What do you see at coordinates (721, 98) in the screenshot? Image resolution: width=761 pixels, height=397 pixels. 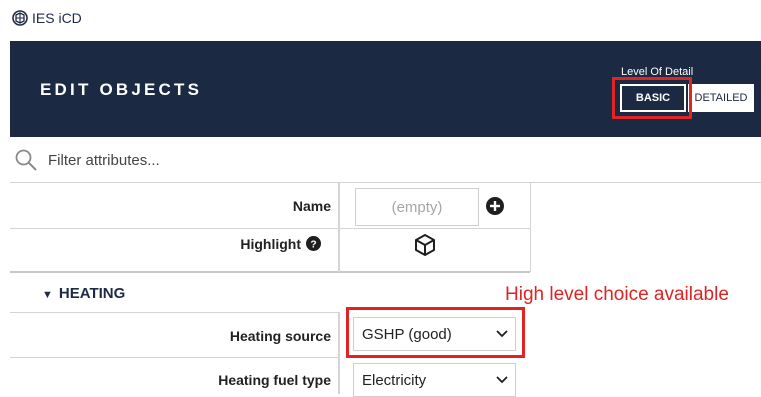 I see `lod-detailed-button: DETAILED` at bounding box center [721, 98].